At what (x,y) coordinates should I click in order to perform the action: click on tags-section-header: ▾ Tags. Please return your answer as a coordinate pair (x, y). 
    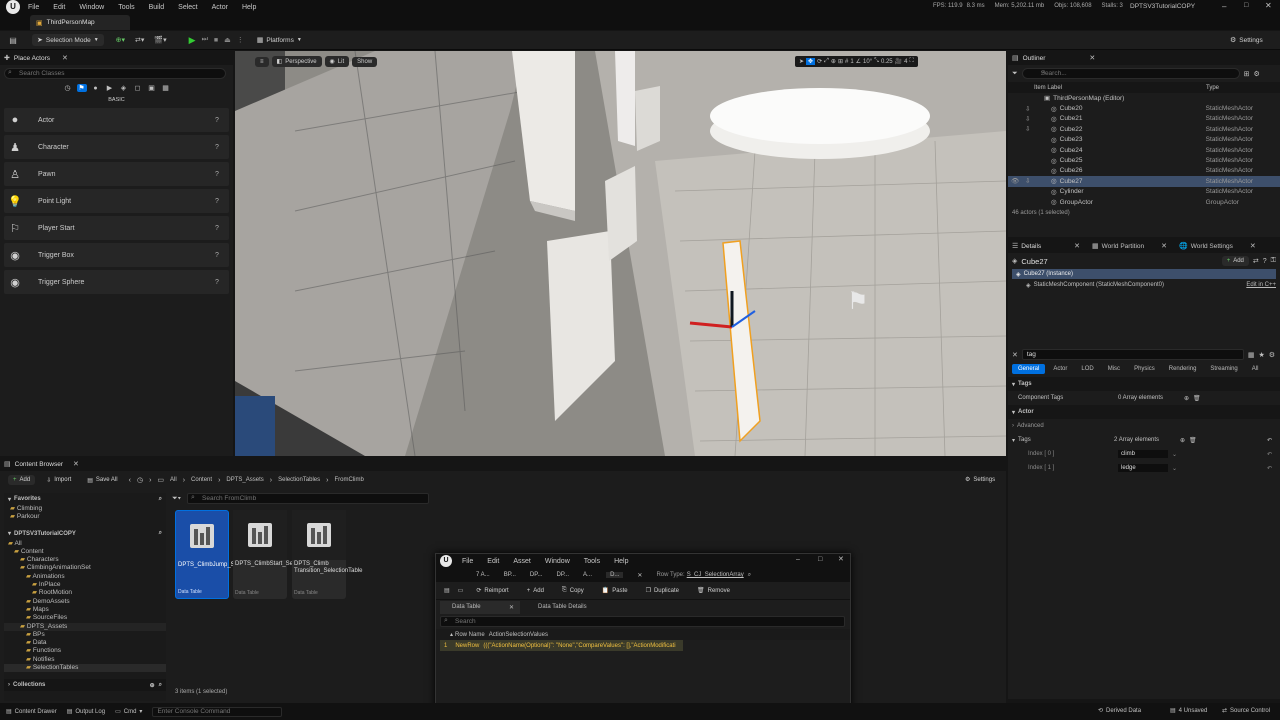
    Looking at the image, I should click on (1144, 384).